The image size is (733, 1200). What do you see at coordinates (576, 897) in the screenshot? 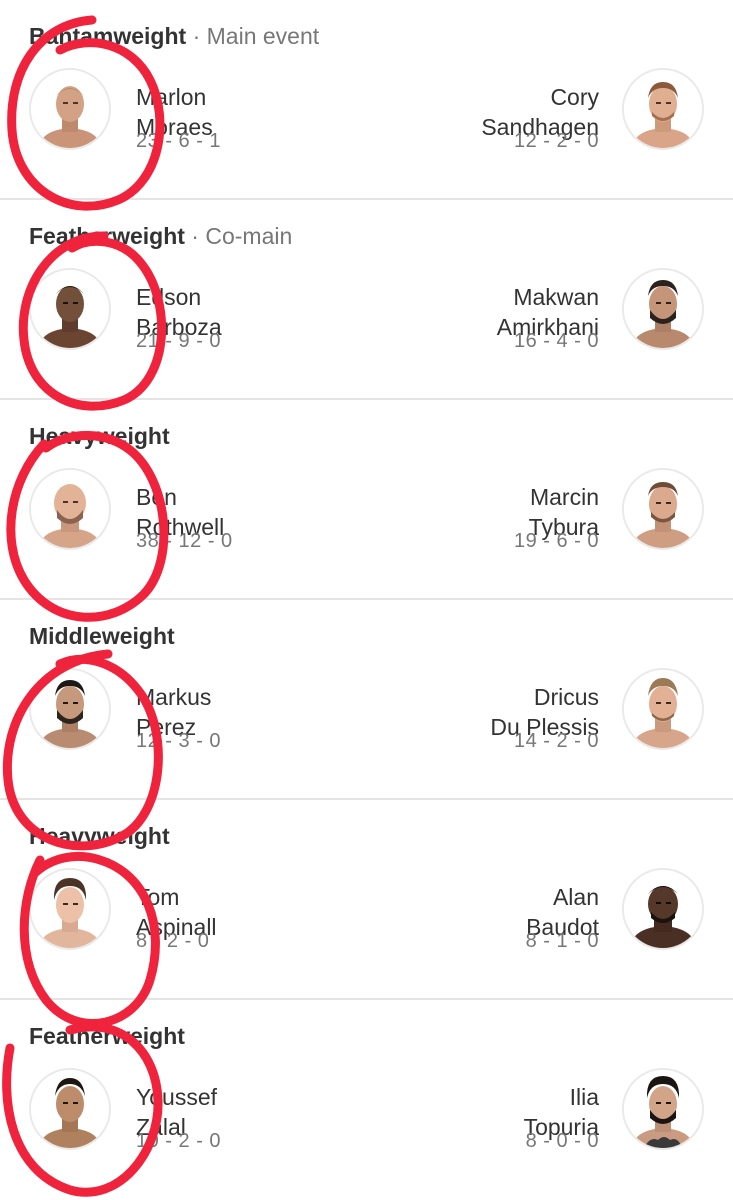
I see `blue-fighter-first-name: Alan` at bounding box center [576, 897].